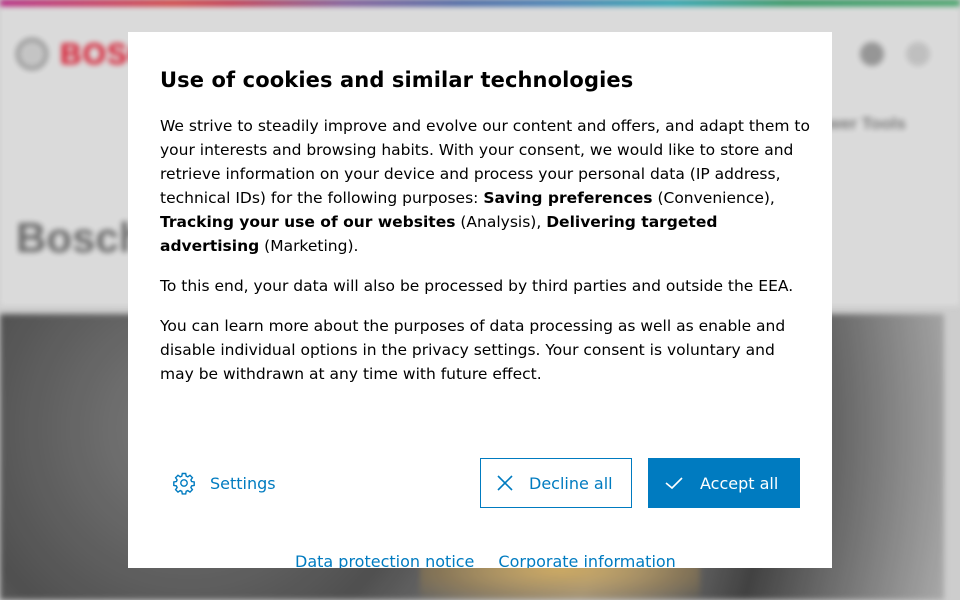 Image resolution: width=960 pixels, height=600 pixels. I want to click on decline-all-button: Decline all, so click(556, 483).